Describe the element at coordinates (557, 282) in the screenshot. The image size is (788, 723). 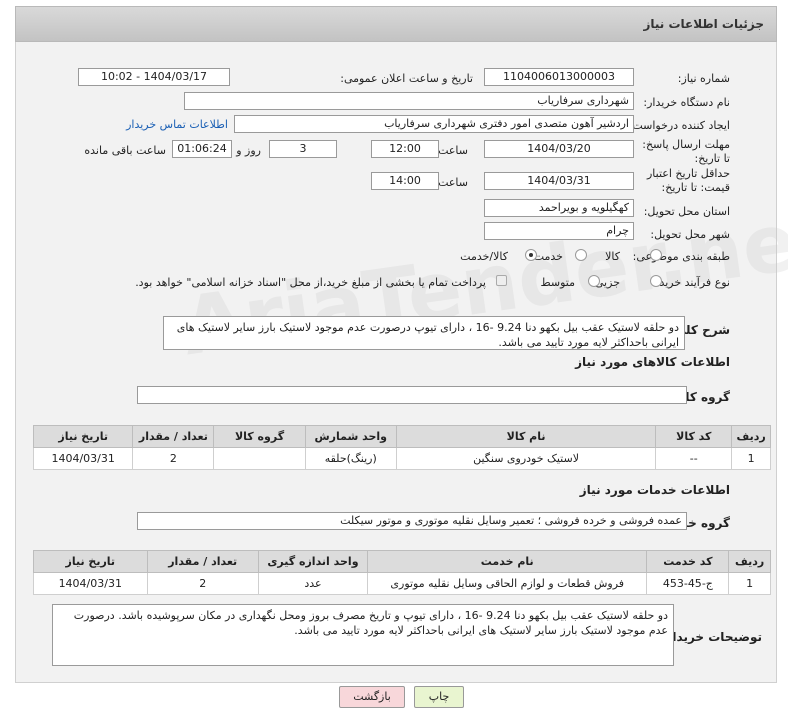
I see `proc-medium-label: متوسط` at that location.